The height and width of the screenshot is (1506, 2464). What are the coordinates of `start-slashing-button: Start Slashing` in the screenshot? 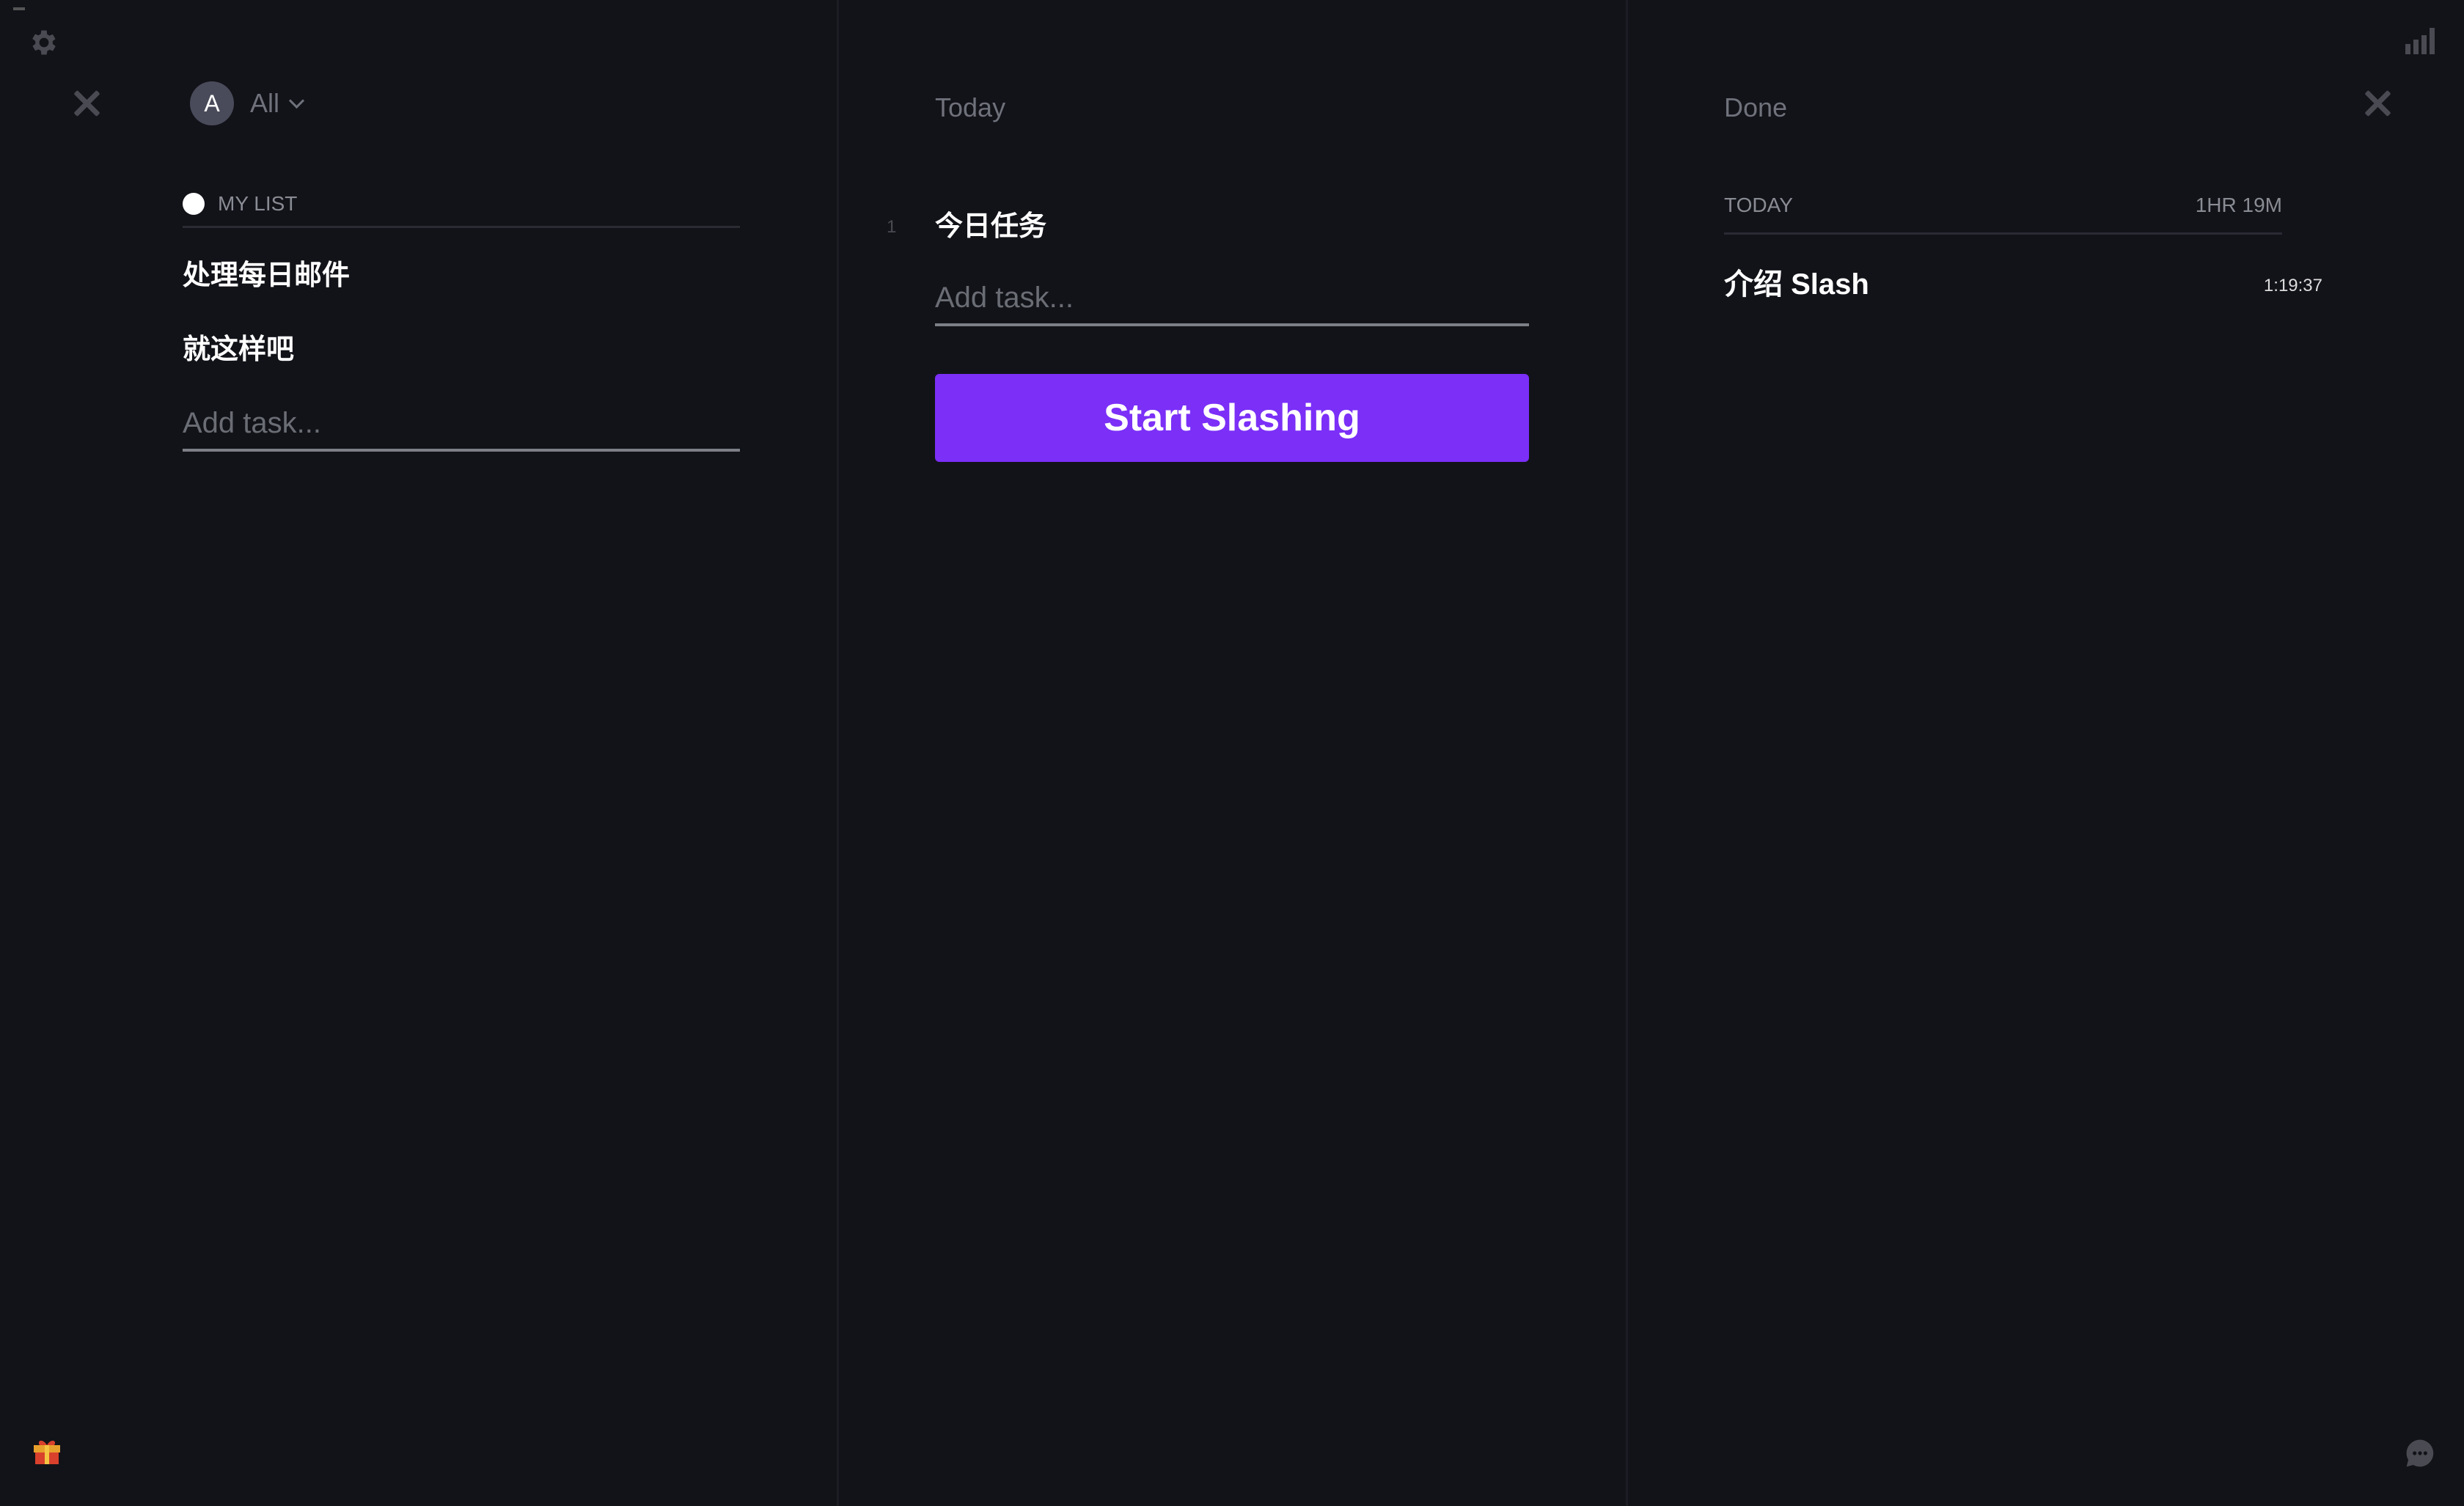 It's located at (1232, 418).